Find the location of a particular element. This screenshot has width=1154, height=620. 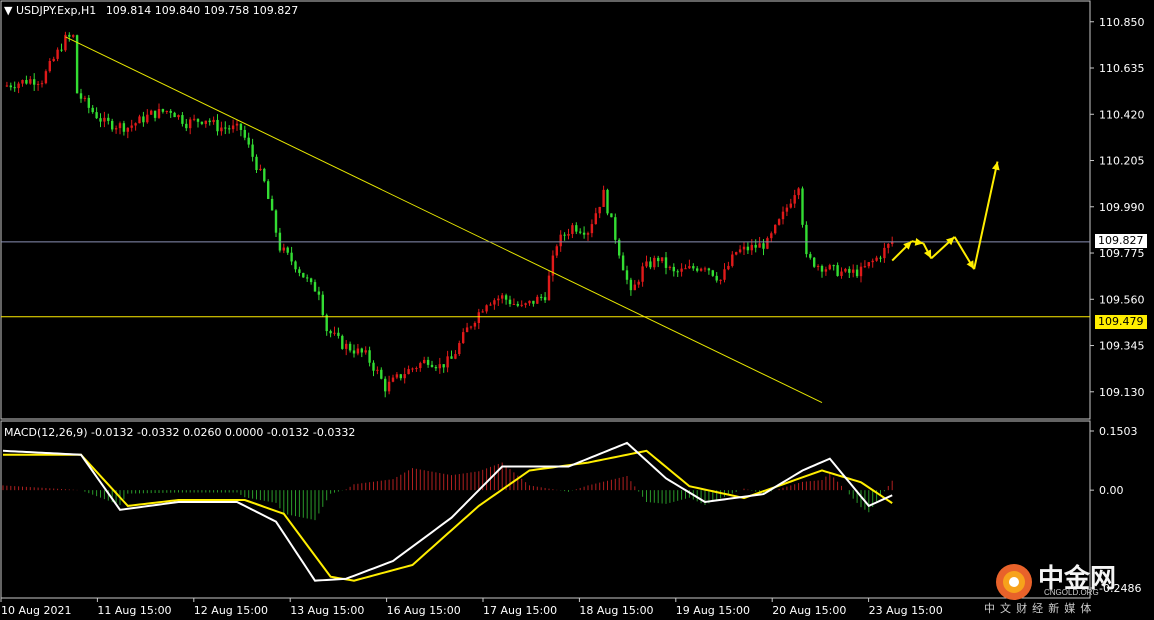

watermark-slogan: 中 文 财 经 新 媒 体 is located at coordinates (1038, 609).